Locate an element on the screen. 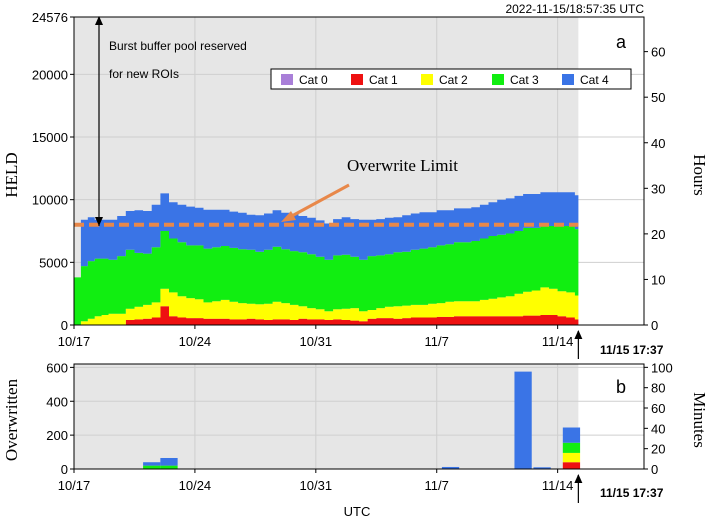 The height and width of the screenshot is (522, 709). annotation-line-1: Burst buffer pool reserved is located at coordinates (178, 46).